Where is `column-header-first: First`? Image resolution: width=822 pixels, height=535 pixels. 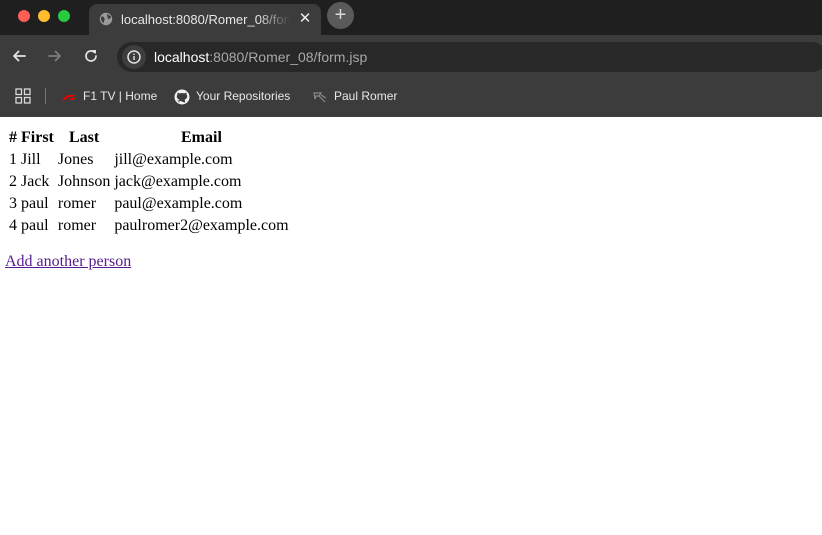 column-header-first: First is located at coordinates (37, 137).